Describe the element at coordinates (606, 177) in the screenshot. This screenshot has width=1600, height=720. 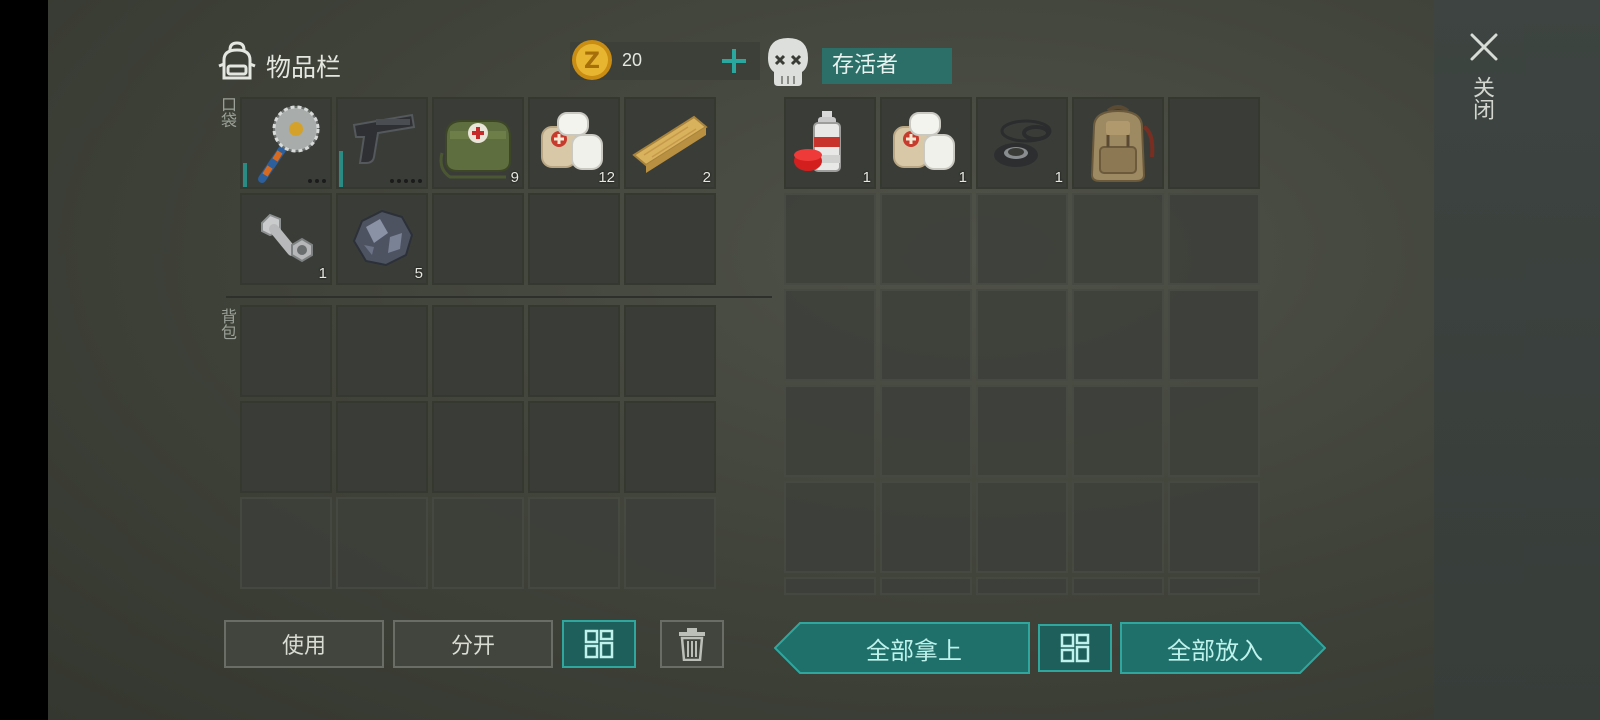
I see `item-quantity: 12` at that location.